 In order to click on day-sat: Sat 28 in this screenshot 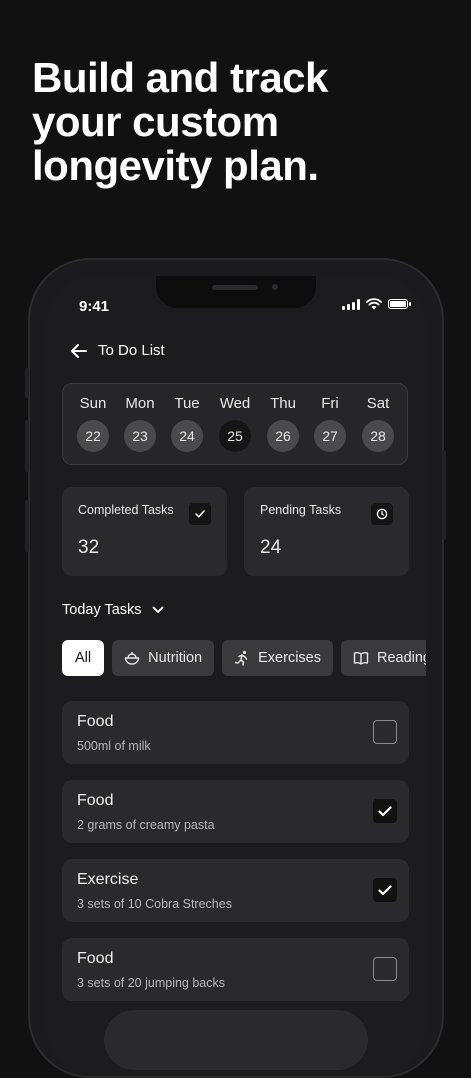, I will do `click(378, 423)`.